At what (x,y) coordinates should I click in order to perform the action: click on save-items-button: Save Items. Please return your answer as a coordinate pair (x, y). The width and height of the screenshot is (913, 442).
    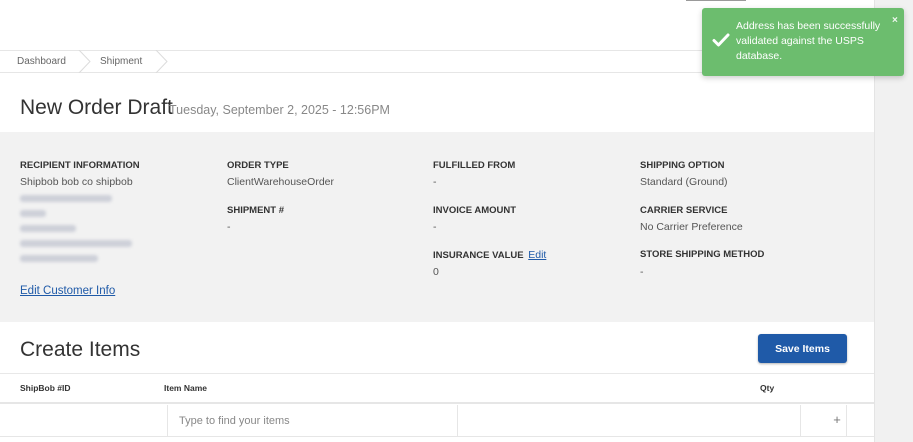
    Looking at the image, I should click on (802, 348).